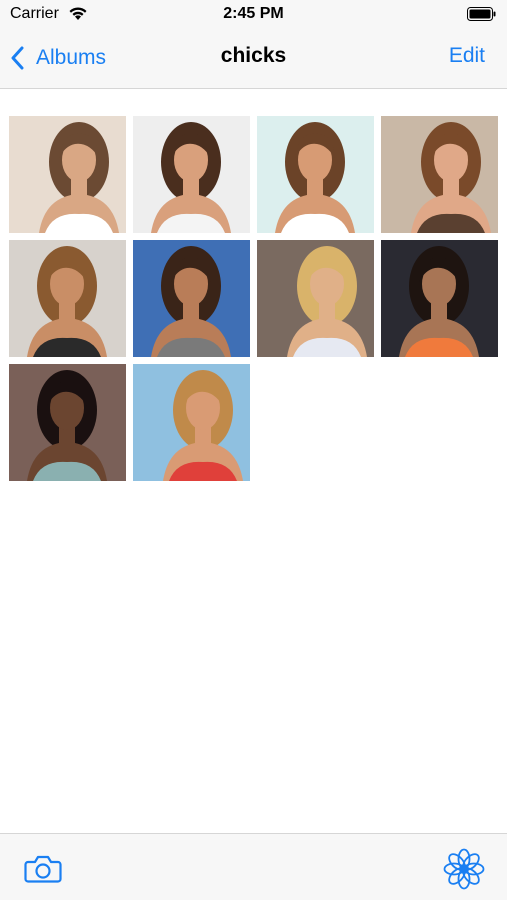 The height and width of the screenshot is (900, 507). I want to click on status-bar: Carrier 2:45 PM, so click(253, 15).